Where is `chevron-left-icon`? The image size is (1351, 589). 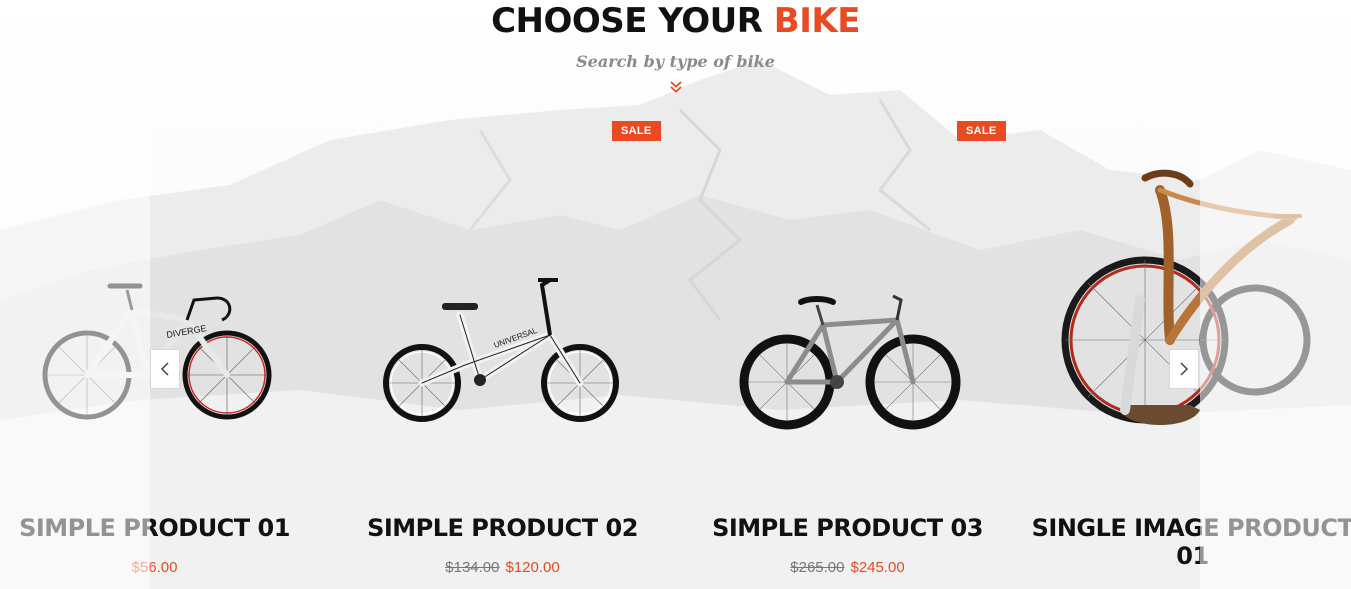
chevron-left-icon is located at coordinates (164, 369).